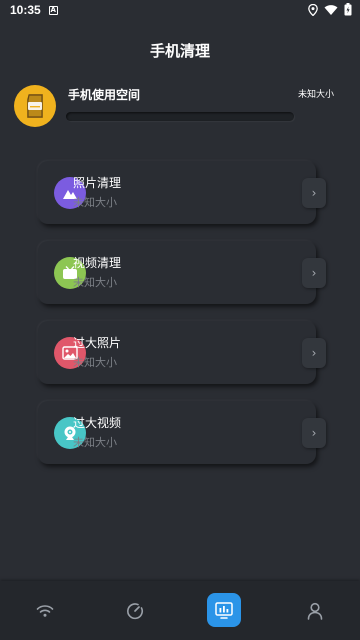 The height and width of the screenshot is (640, 360). I want to click on nav-cleaner-button, so click(224, 610).